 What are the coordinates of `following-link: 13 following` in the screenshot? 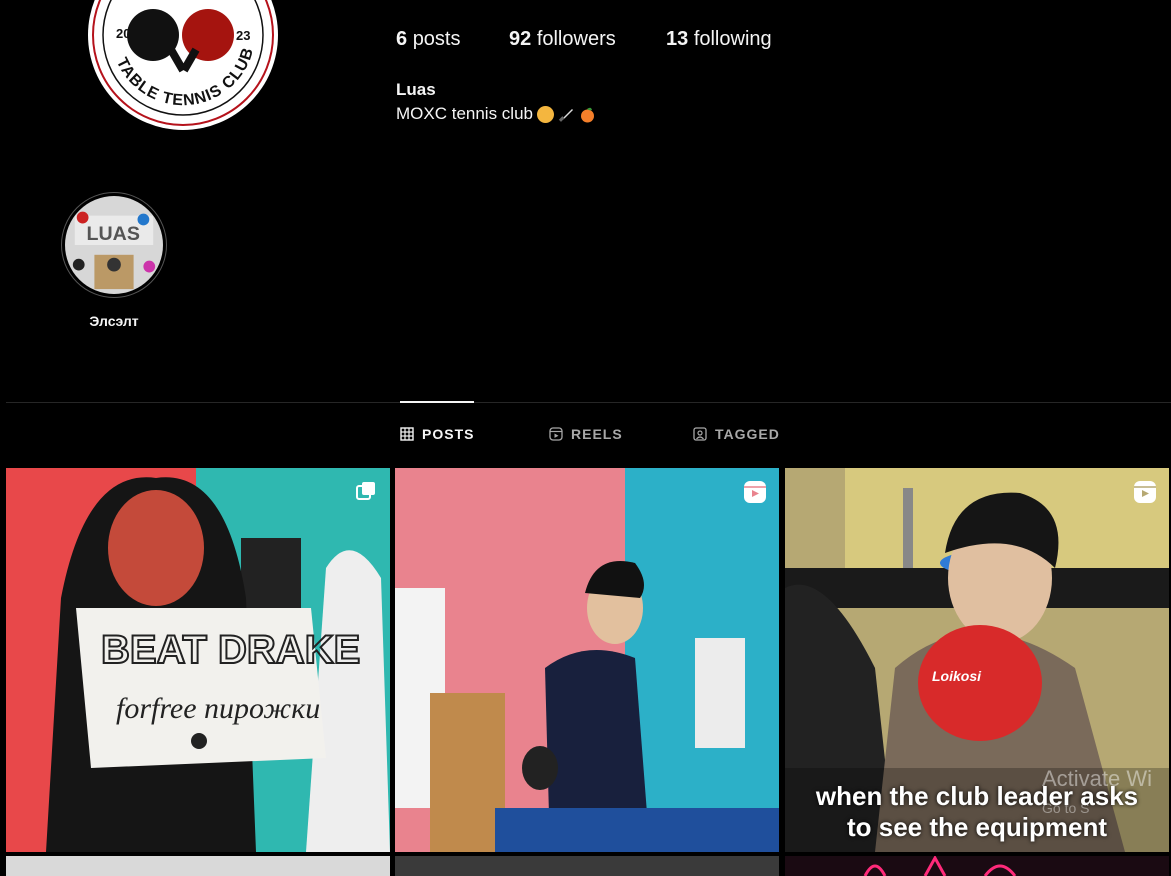 It's located at (719, 39).